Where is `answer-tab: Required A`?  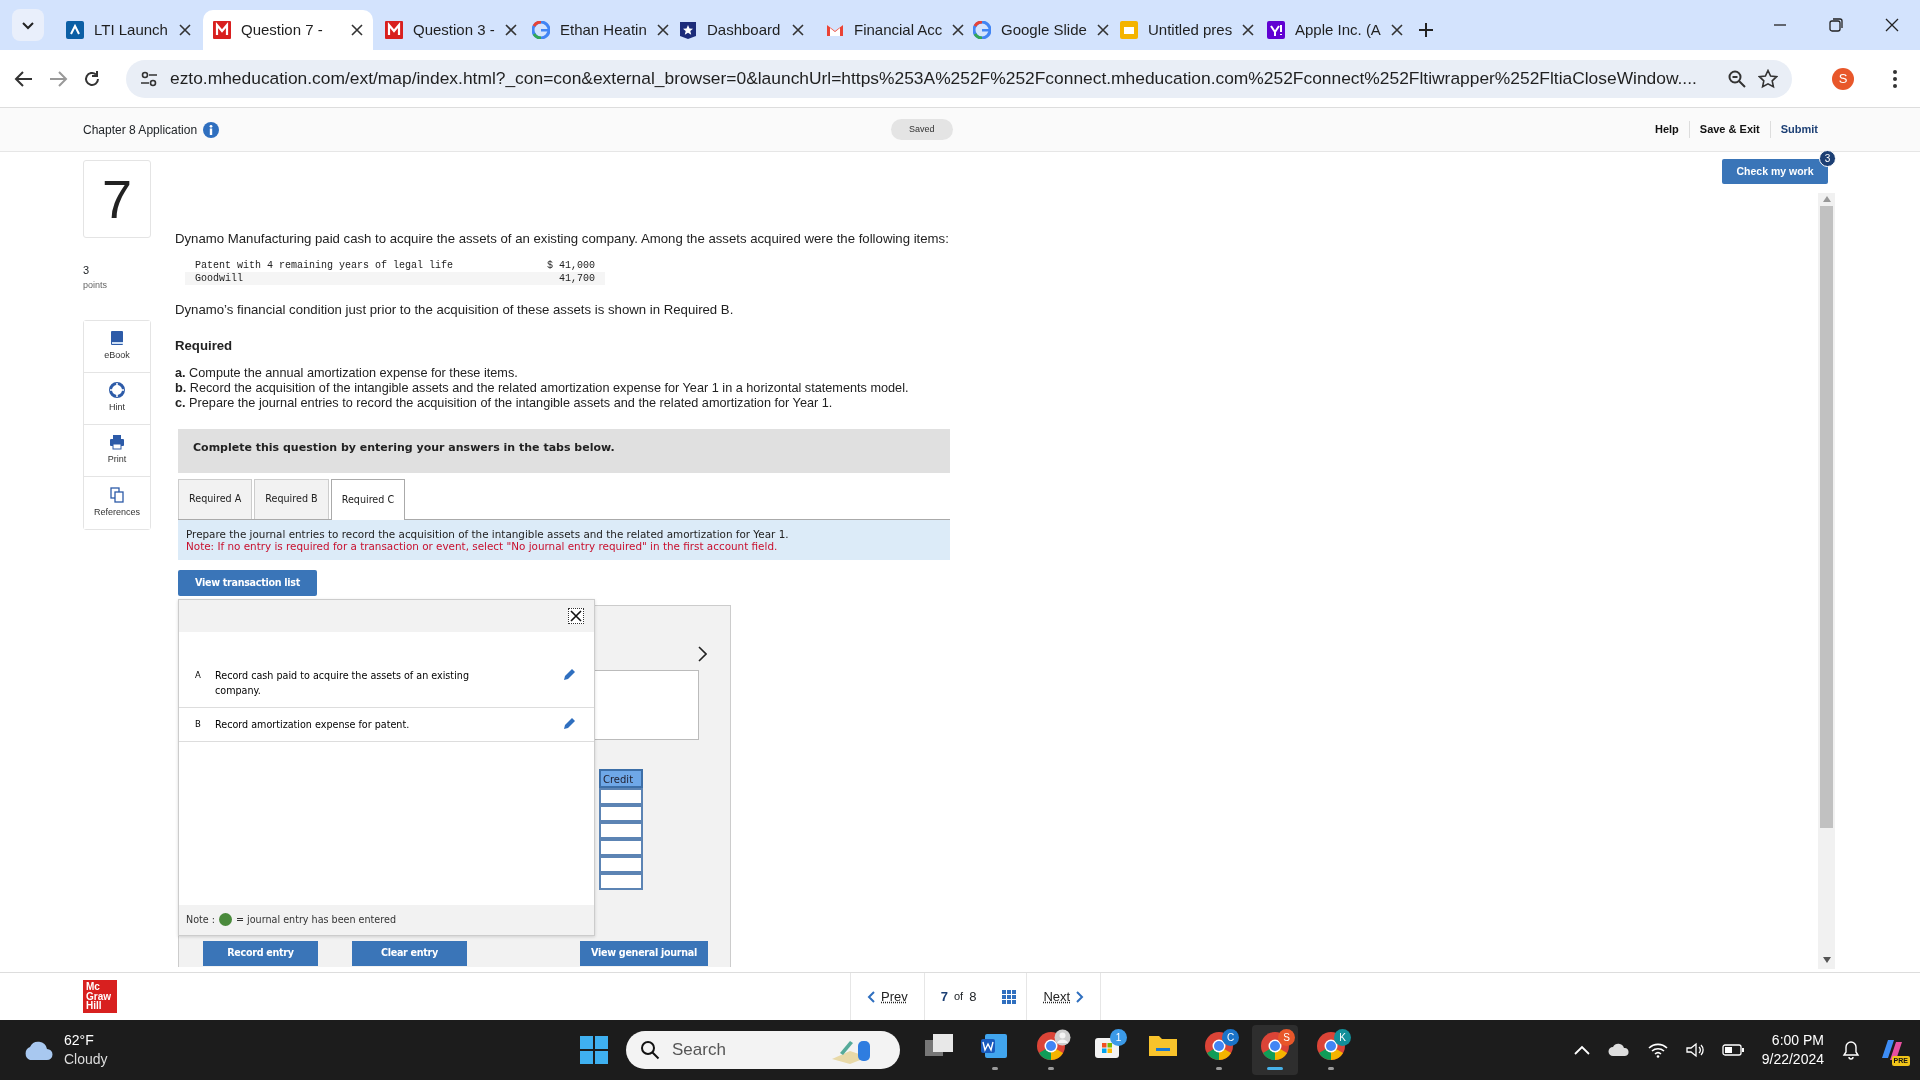
answer-tab: Required A is located at coordinates (215, 499).